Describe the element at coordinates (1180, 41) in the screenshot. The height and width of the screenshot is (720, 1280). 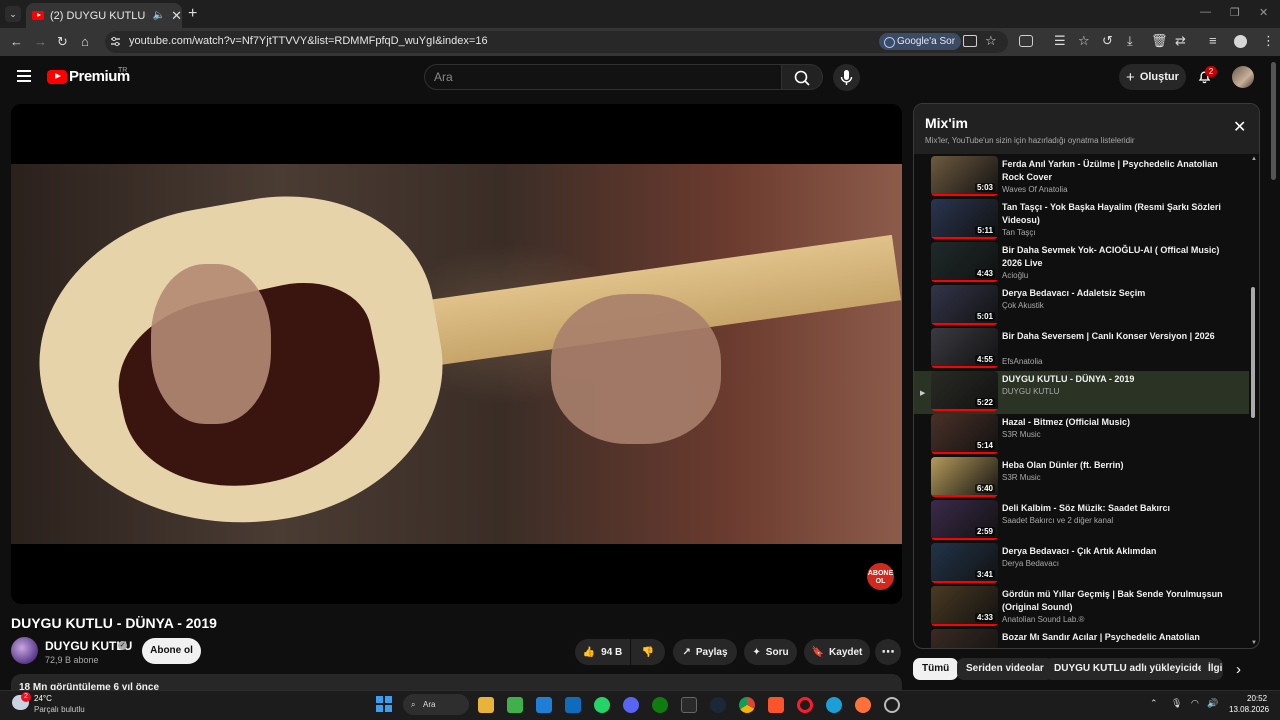
I see `translate-icon: ⇄` at that location.